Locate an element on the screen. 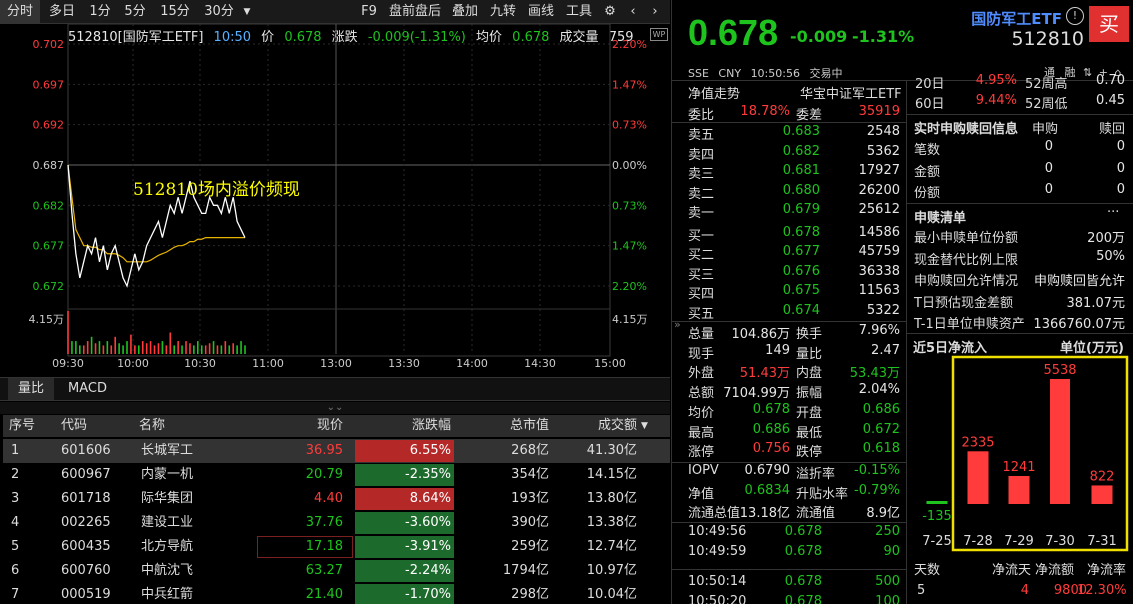 Image resolution: width=1133 pixels, height=604 pixels. flow-summary-value: 12.30% is located at coordinates (1102, 590).